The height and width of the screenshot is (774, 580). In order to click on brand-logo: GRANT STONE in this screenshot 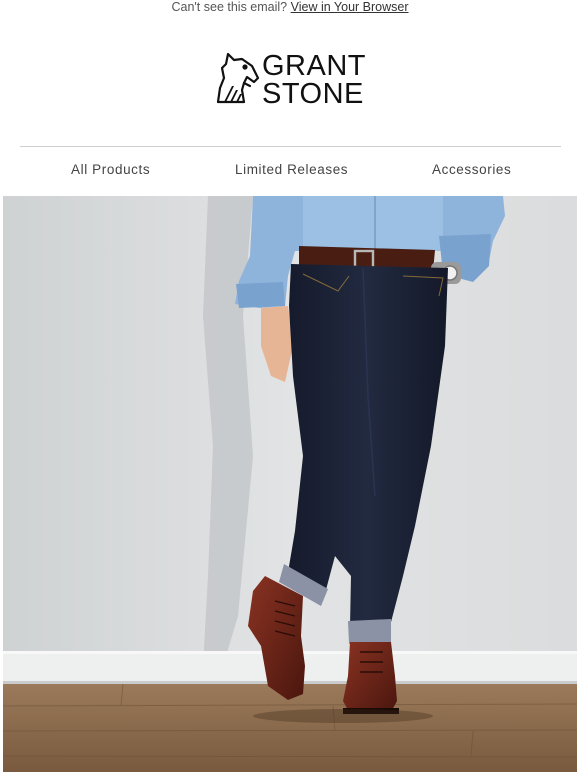, I will do `click(290, 80)`.